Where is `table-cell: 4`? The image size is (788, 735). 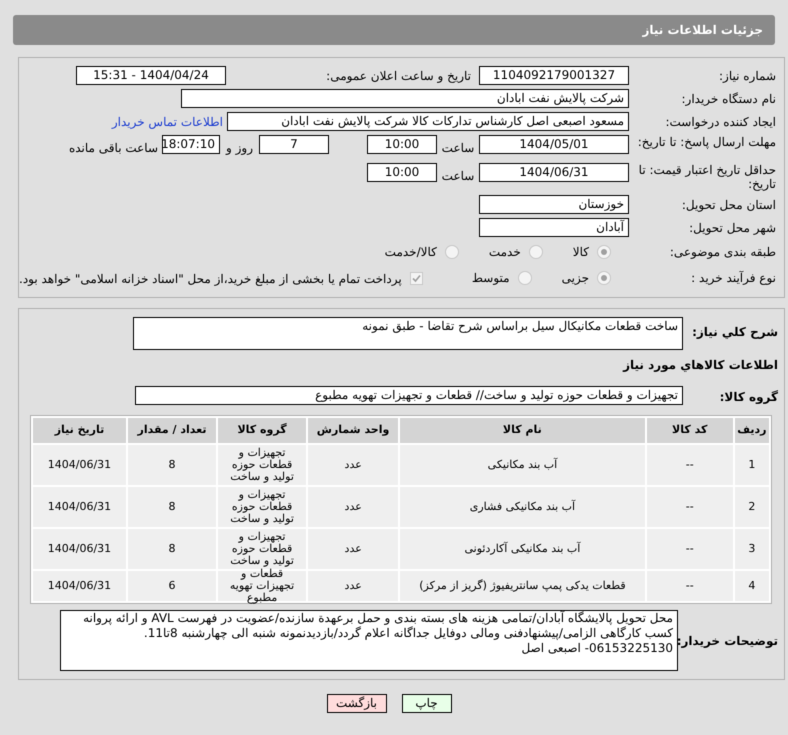 table-cell: 4 is located at coordinates (751, 586).